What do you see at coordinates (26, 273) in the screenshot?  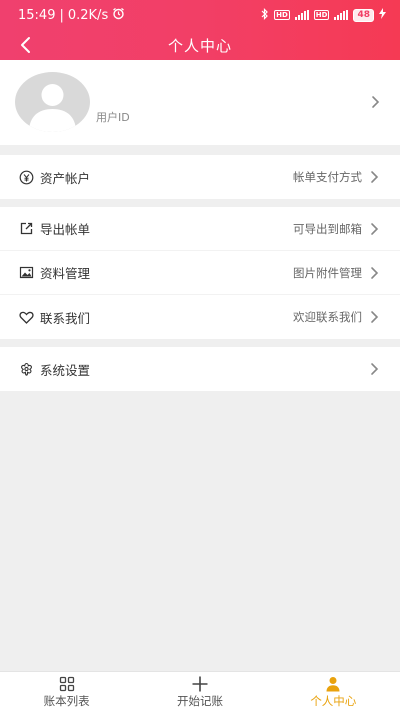 I see `image-icon` at bounding box center [26, 273].